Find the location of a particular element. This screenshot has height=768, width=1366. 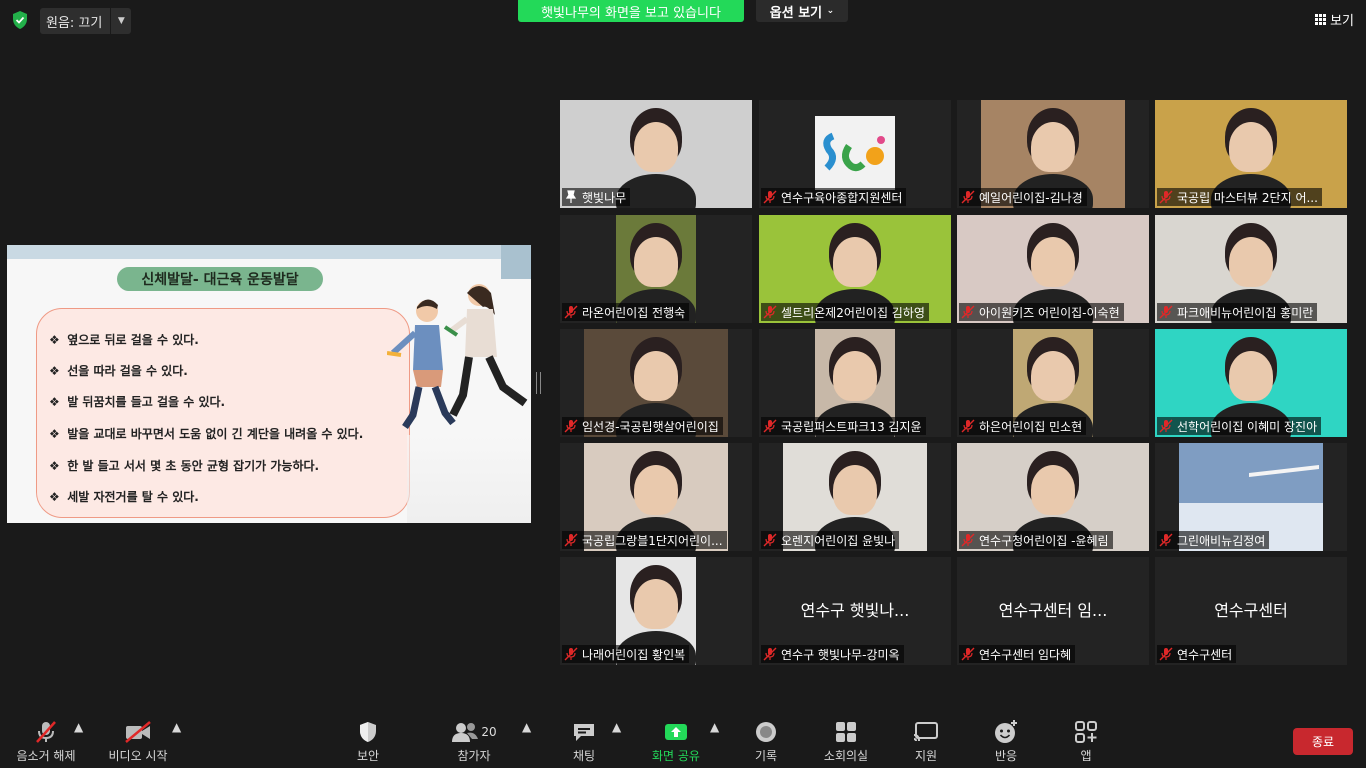

security-button: 보안 is located at coordinates (368, 742).